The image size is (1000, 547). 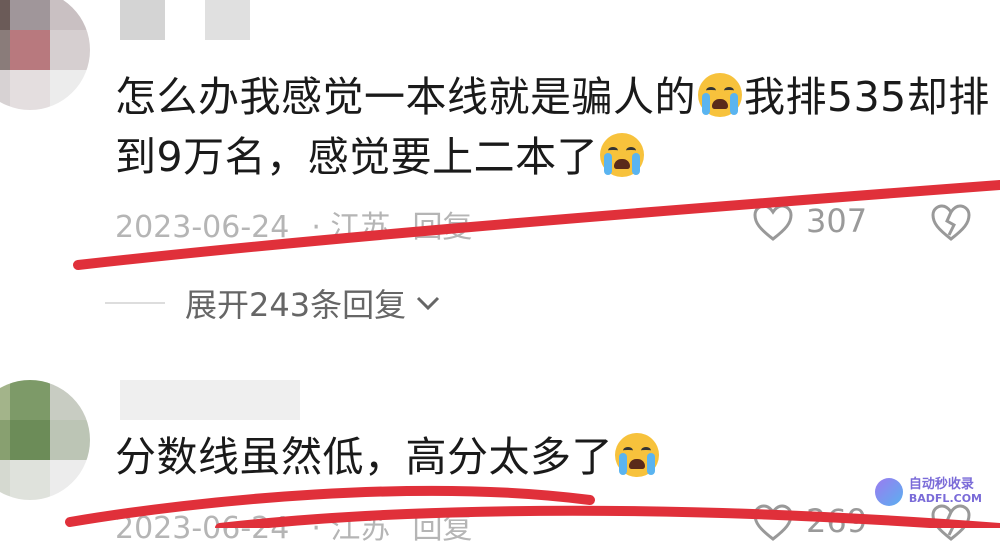 I want to click on watermark-logo-icon, so click(x=888, y=492).